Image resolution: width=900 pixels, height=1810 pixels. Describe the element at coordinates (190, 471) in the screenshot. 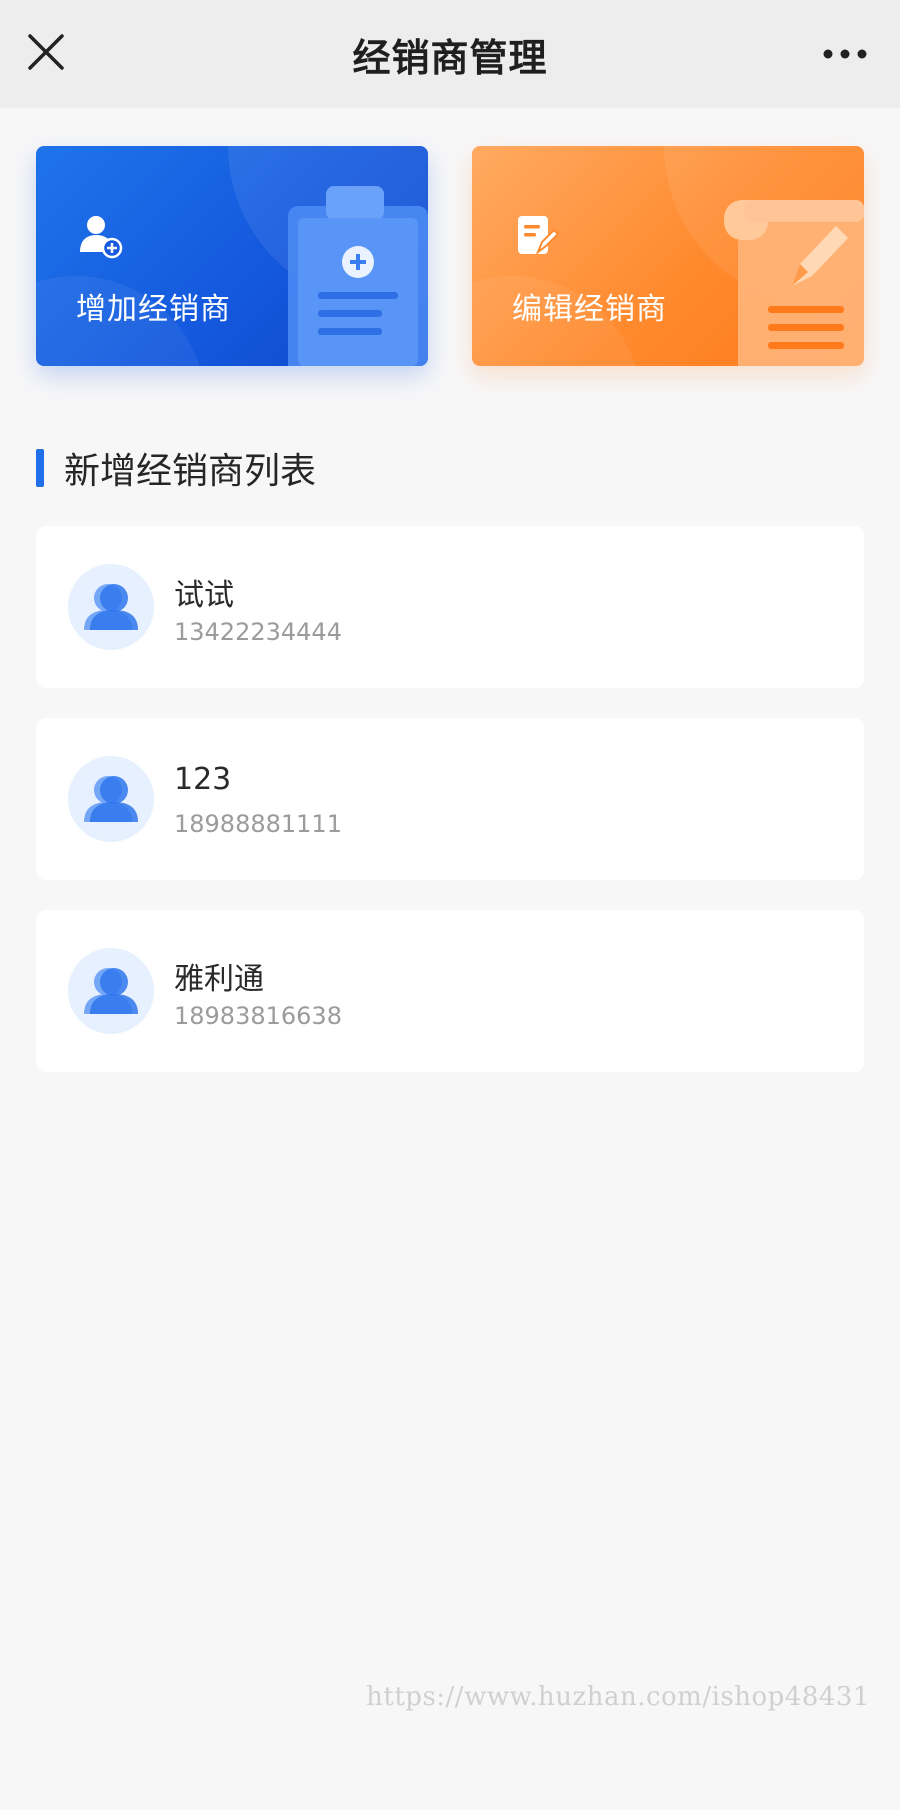

I see `section-title-text: 新增经销商列表` at that location.